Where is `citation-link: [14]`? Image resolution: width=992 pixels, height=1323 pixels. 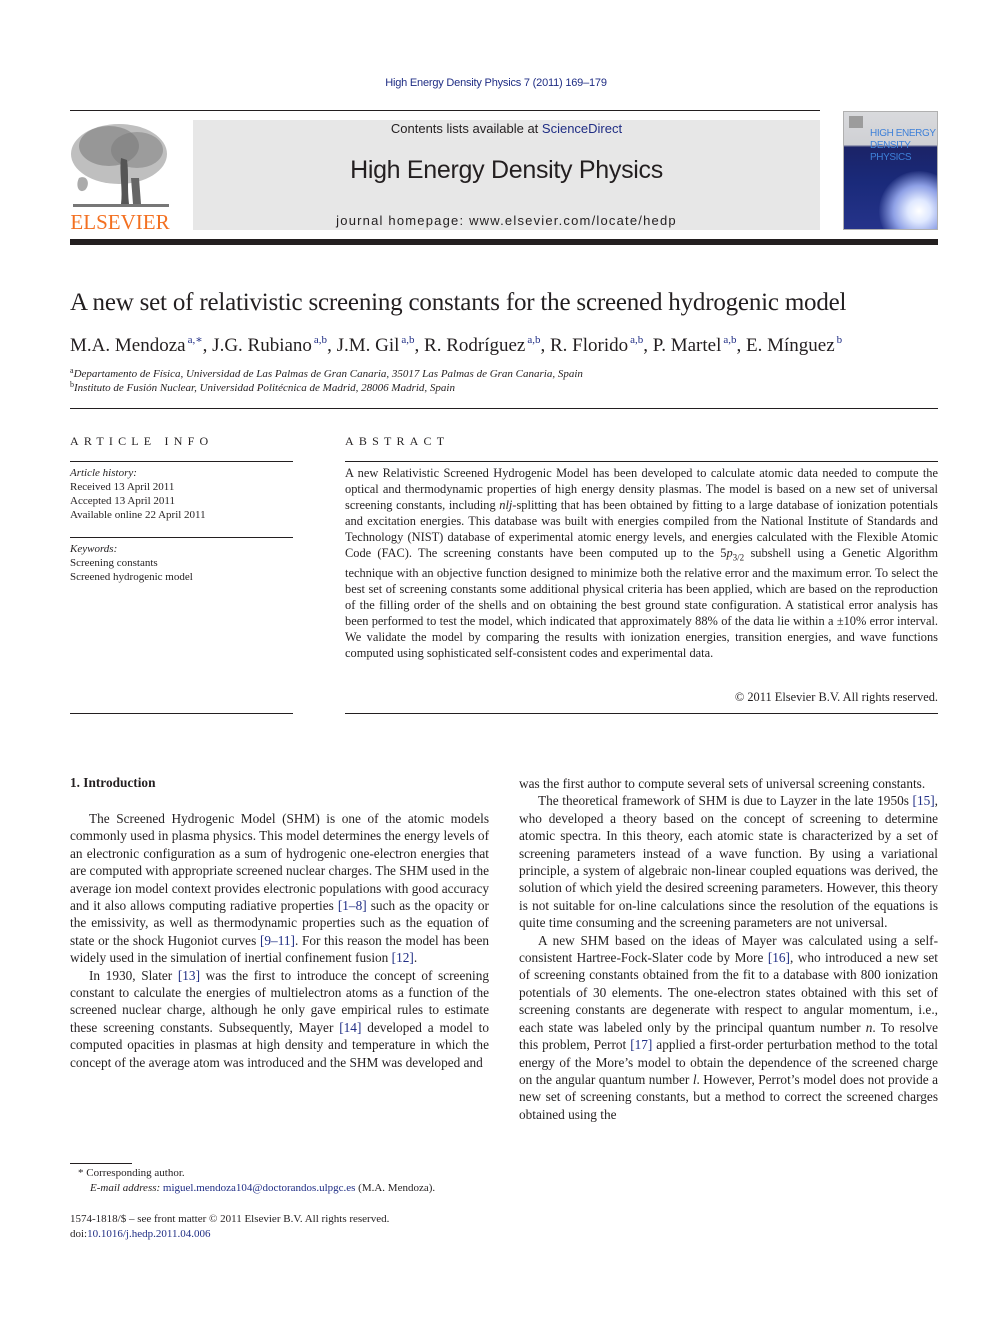 citation-link: [14] is located at coordinates (350, 1027).